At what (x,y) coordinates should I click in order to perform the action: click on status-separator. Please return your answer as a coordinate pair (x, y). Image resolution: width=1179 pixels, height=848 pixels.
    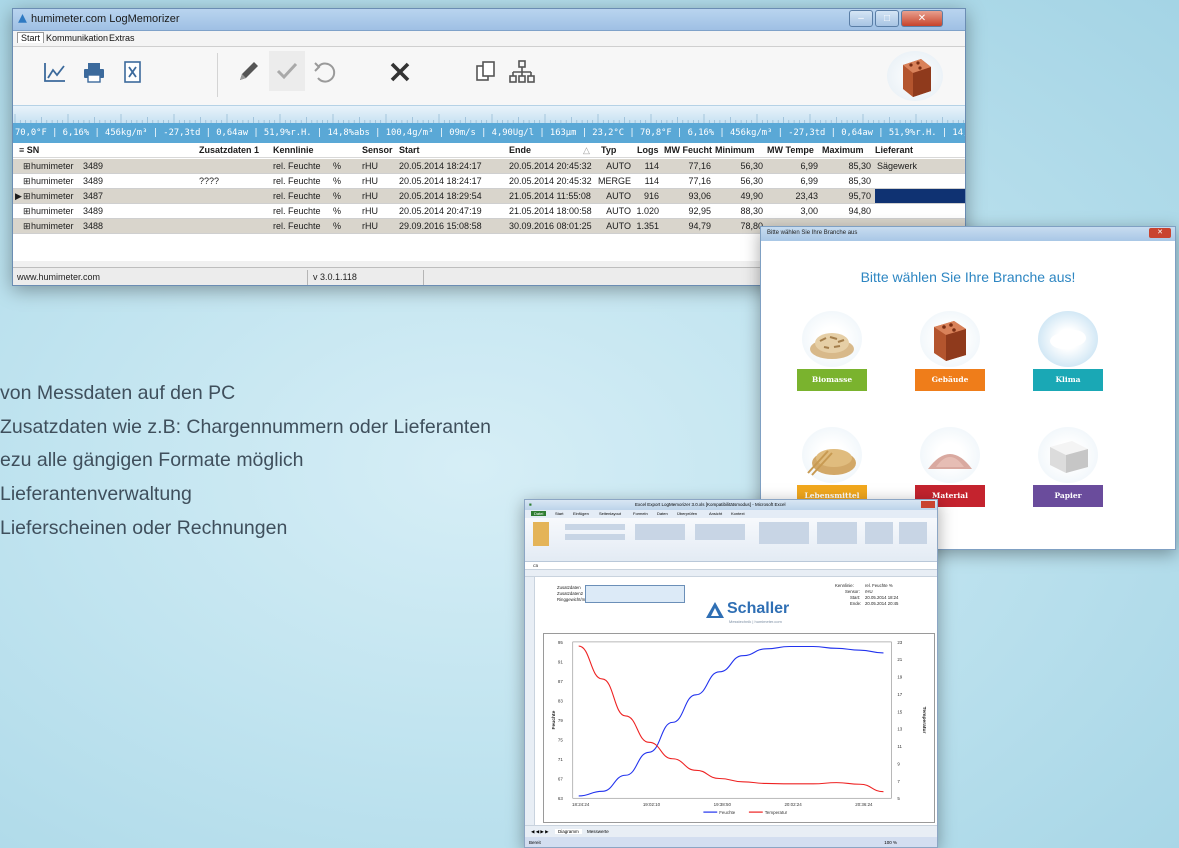
    Looking at the image, I should click on (423, 277).